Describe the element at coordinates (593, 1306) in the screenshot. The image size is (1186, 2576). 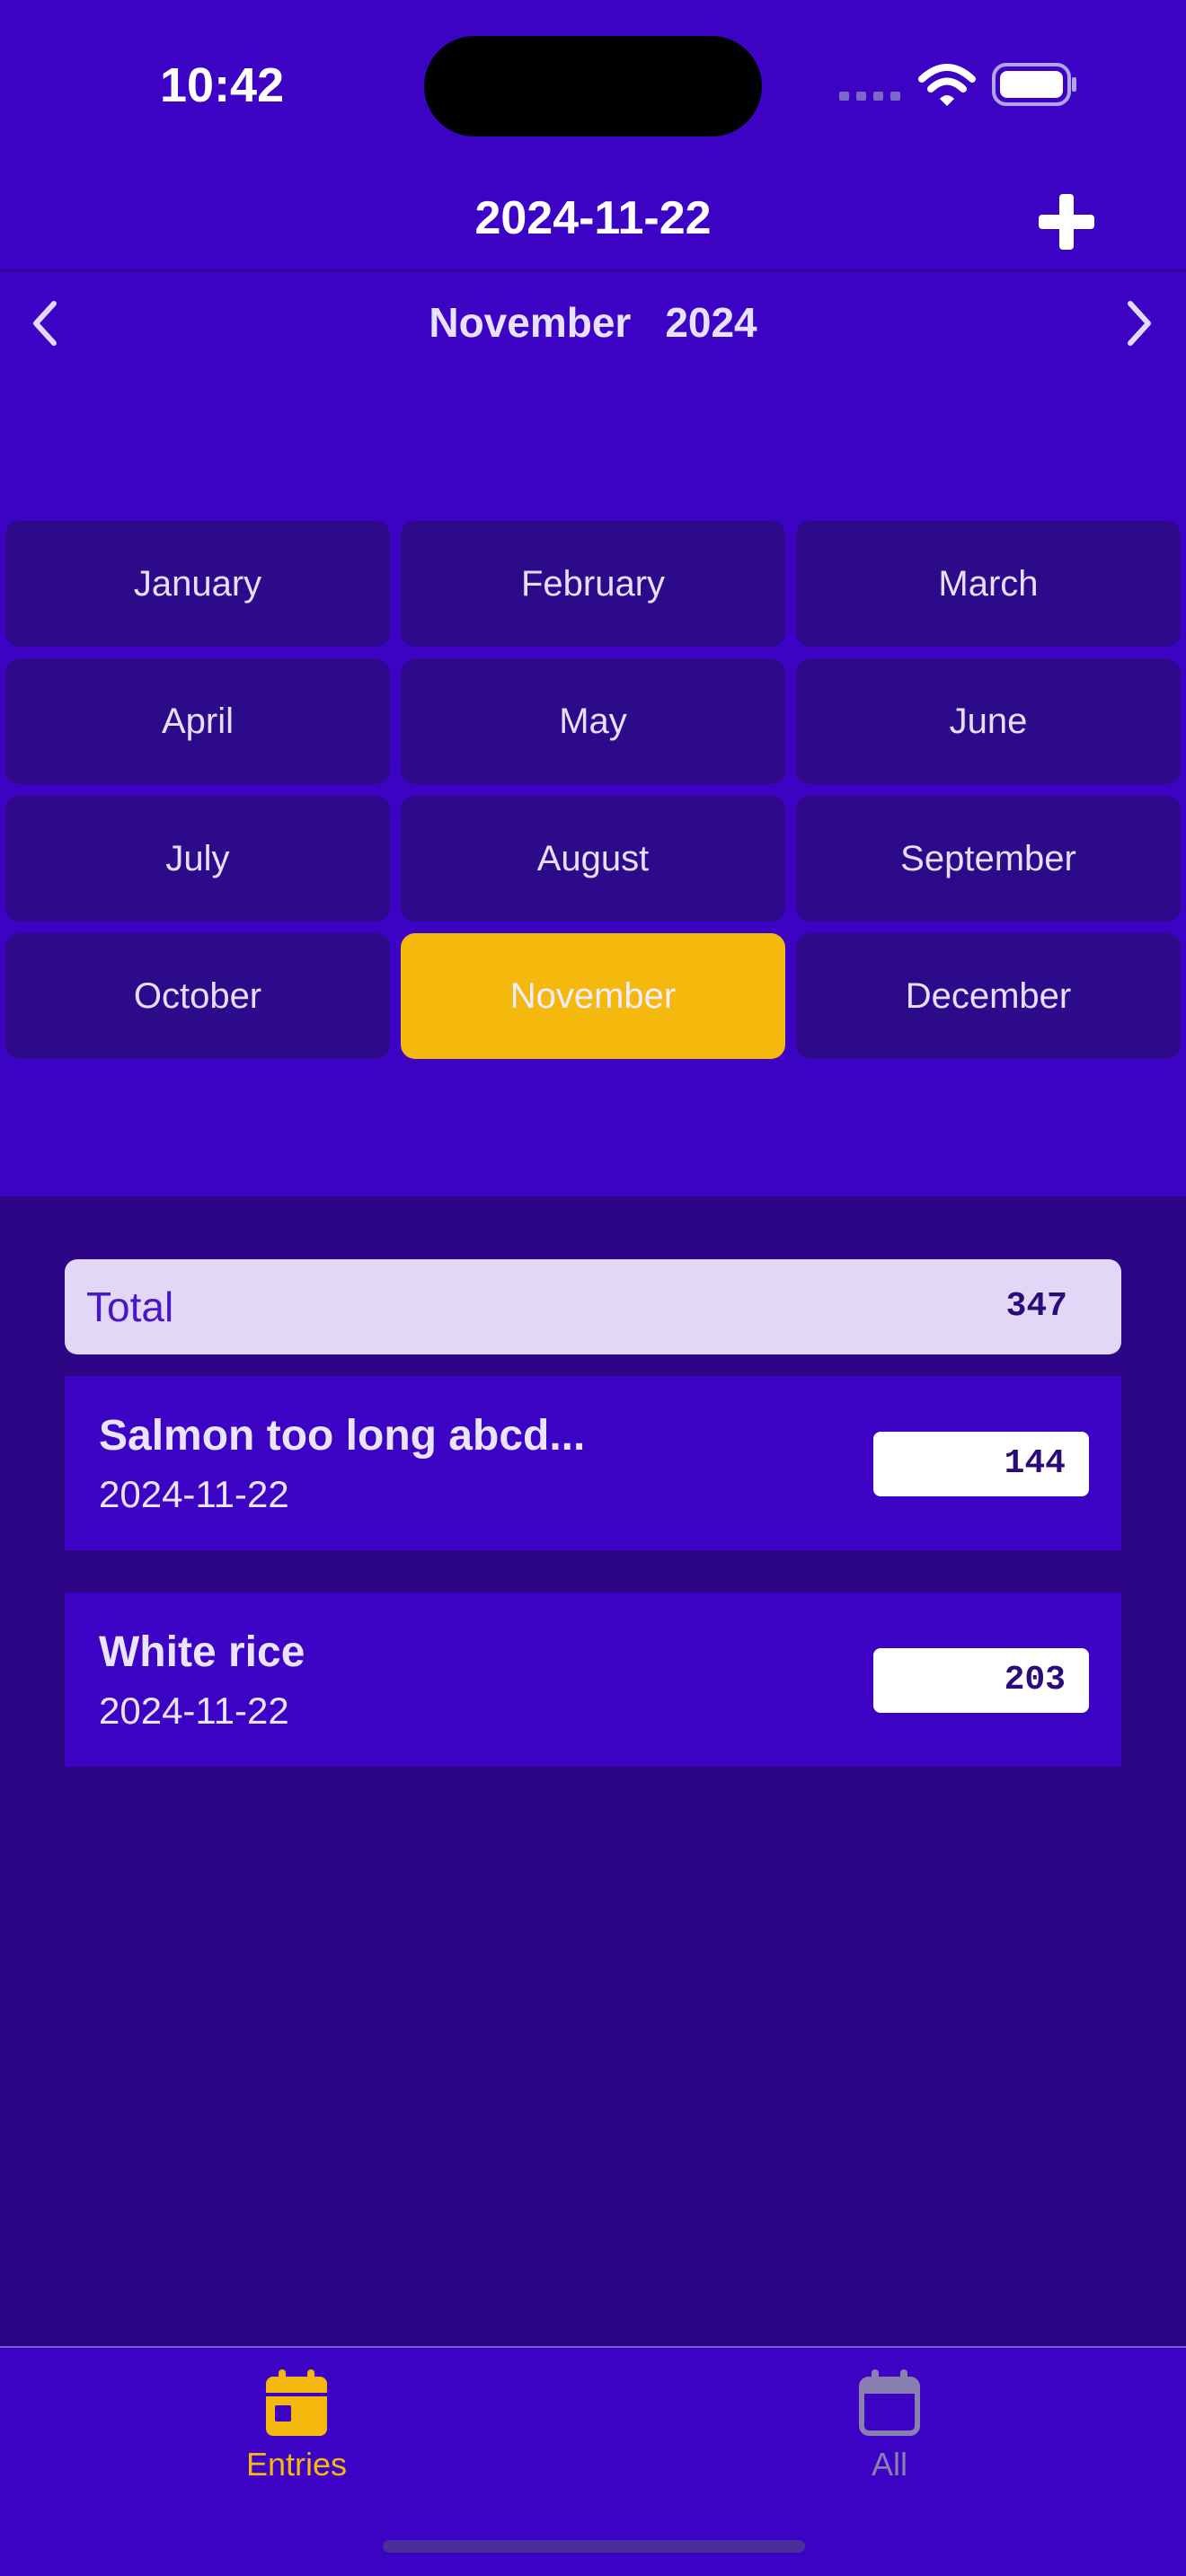
I see `total-row: Total 347` at that location.